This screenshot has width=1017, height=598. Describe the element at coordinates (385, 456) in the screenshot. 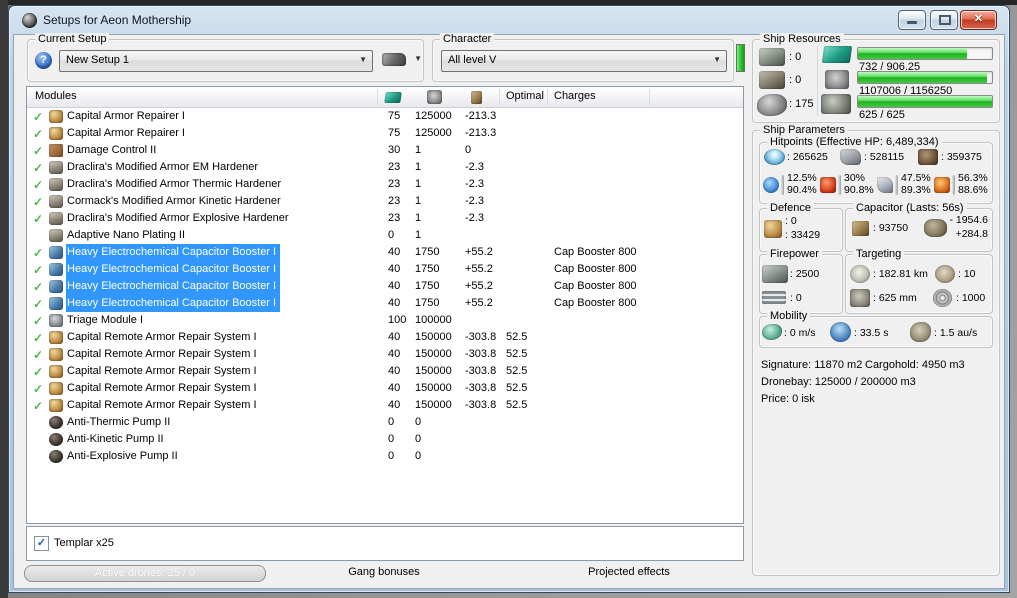

I see `table-row: Anti-Explosive Pump II 0 0` at that location.